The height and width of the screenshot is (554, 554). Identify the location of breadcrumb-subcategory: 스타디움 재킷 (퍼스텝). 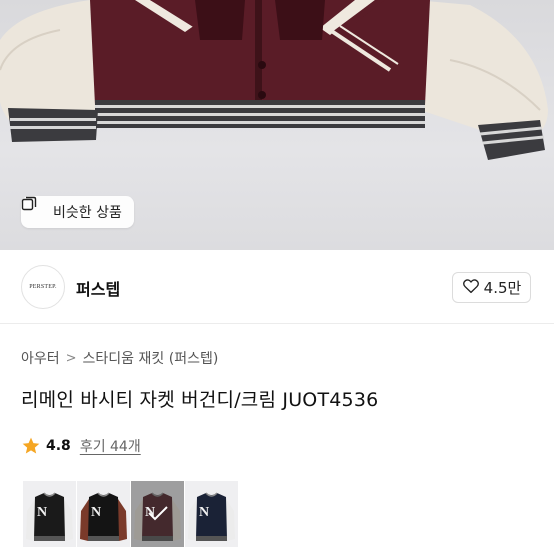
(151, 358).